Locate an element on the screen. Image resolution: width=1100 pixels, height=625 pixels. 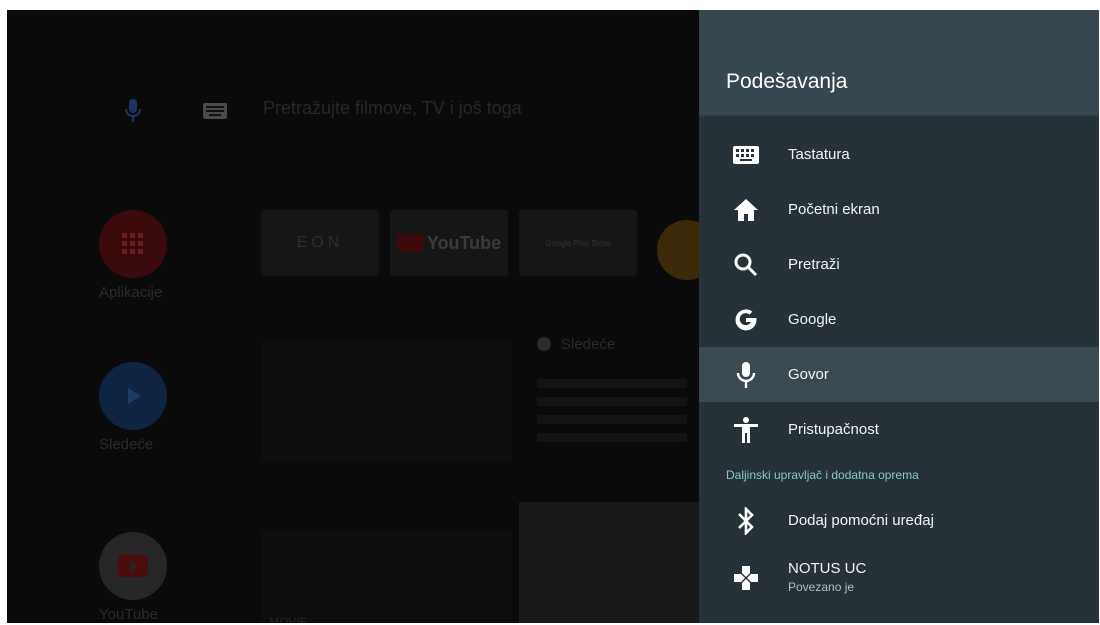
tile-label: YouTube is located at coordinates (464, 242).